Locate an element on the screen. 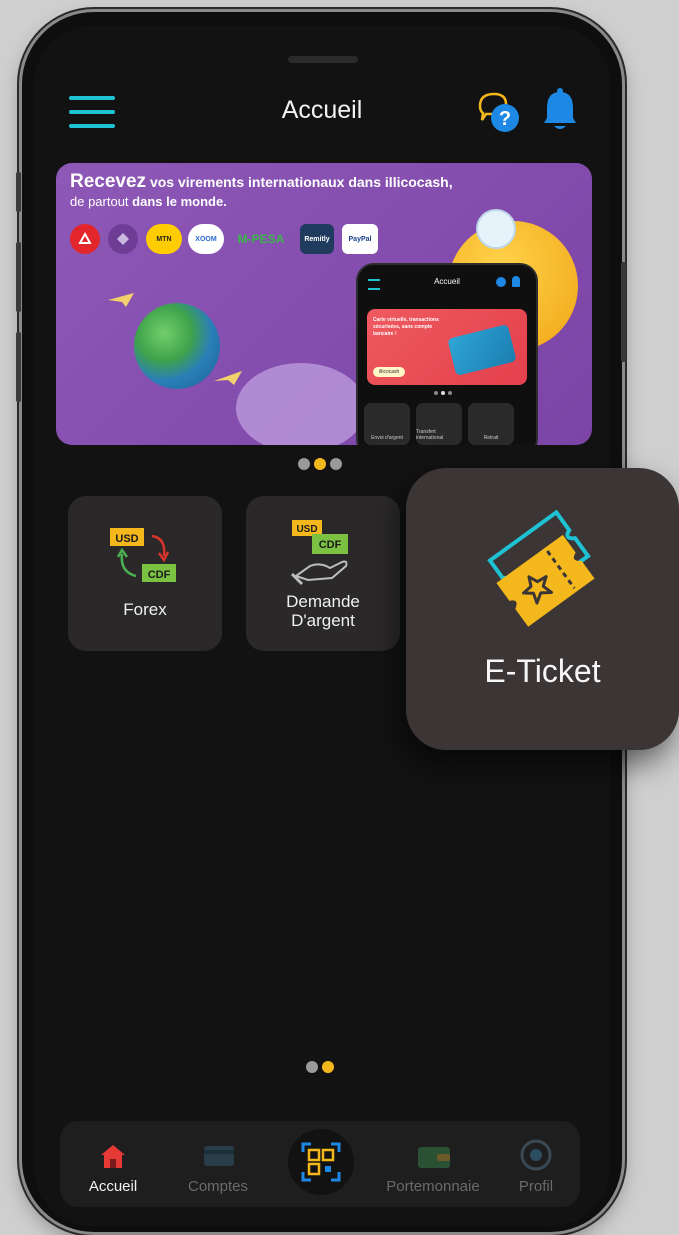 Image resolution: width=679 pixels, height=1235 pixels. e-ticket-tile: E-Ticket is located at coordinates (542, 609).